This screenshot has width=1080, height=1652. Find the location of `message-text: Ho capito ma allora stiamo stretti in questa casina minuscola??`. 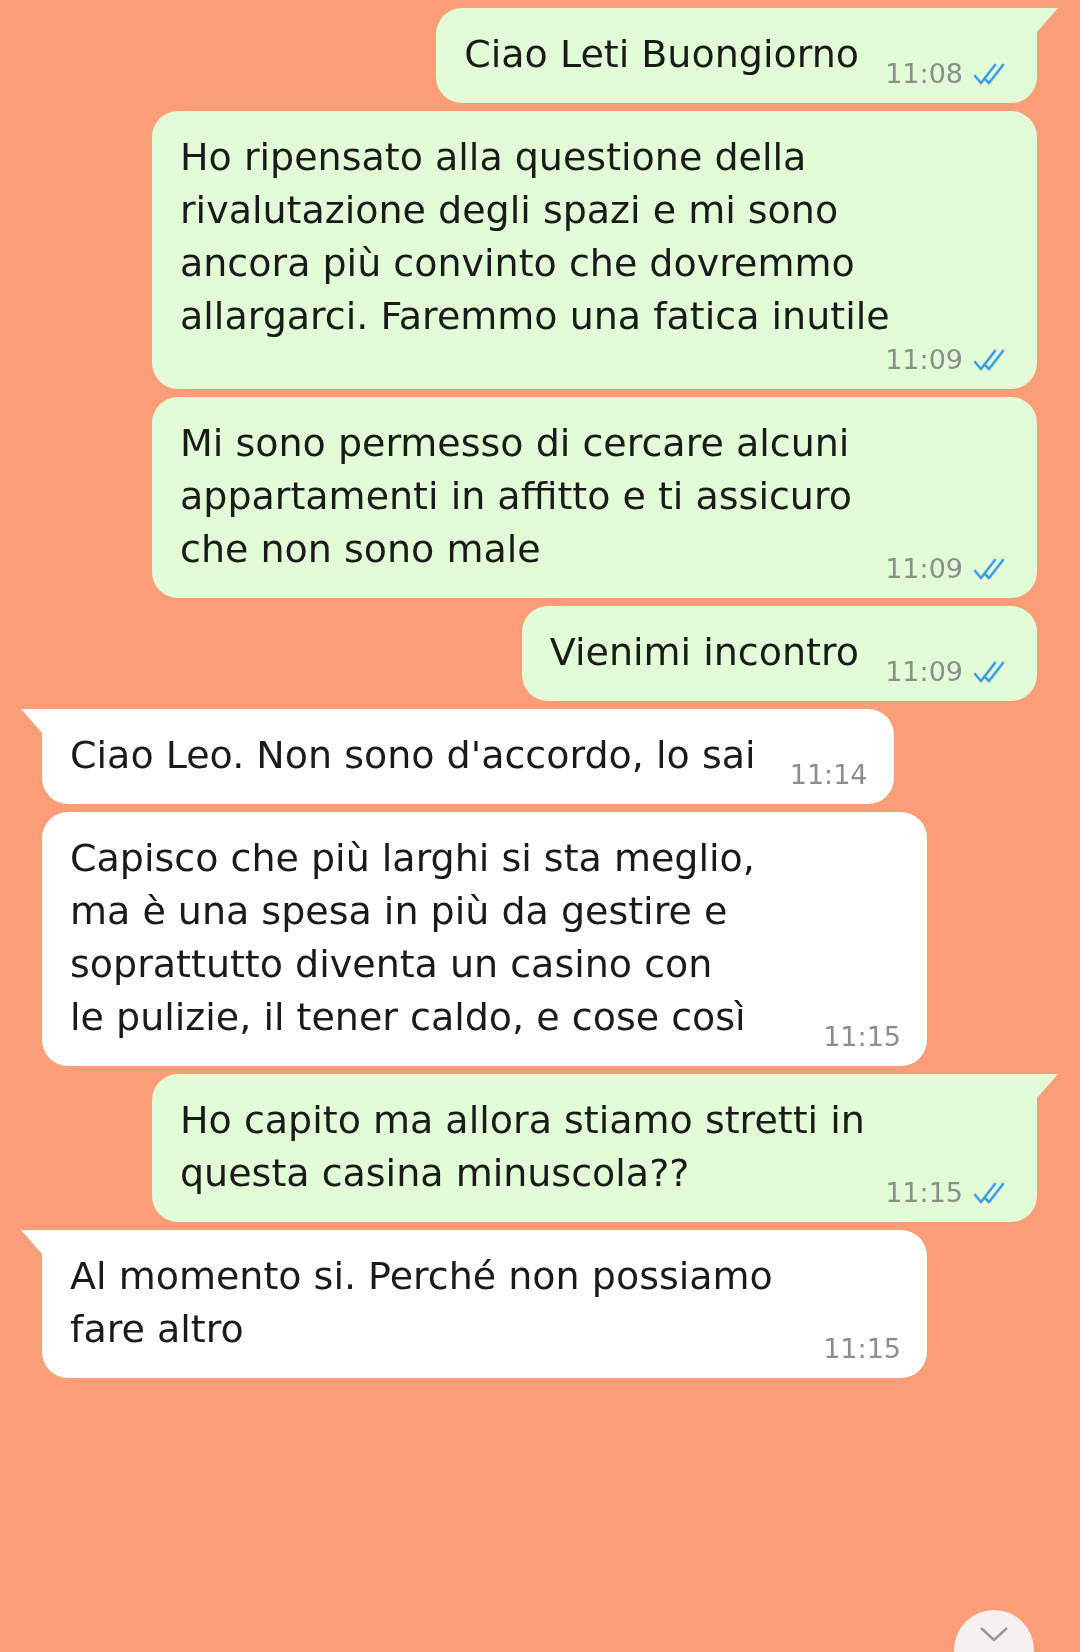

message-text: Ho capito ma allora stiamo stretti in questa casina minuscola?? is located at coordinates (522, 1146).